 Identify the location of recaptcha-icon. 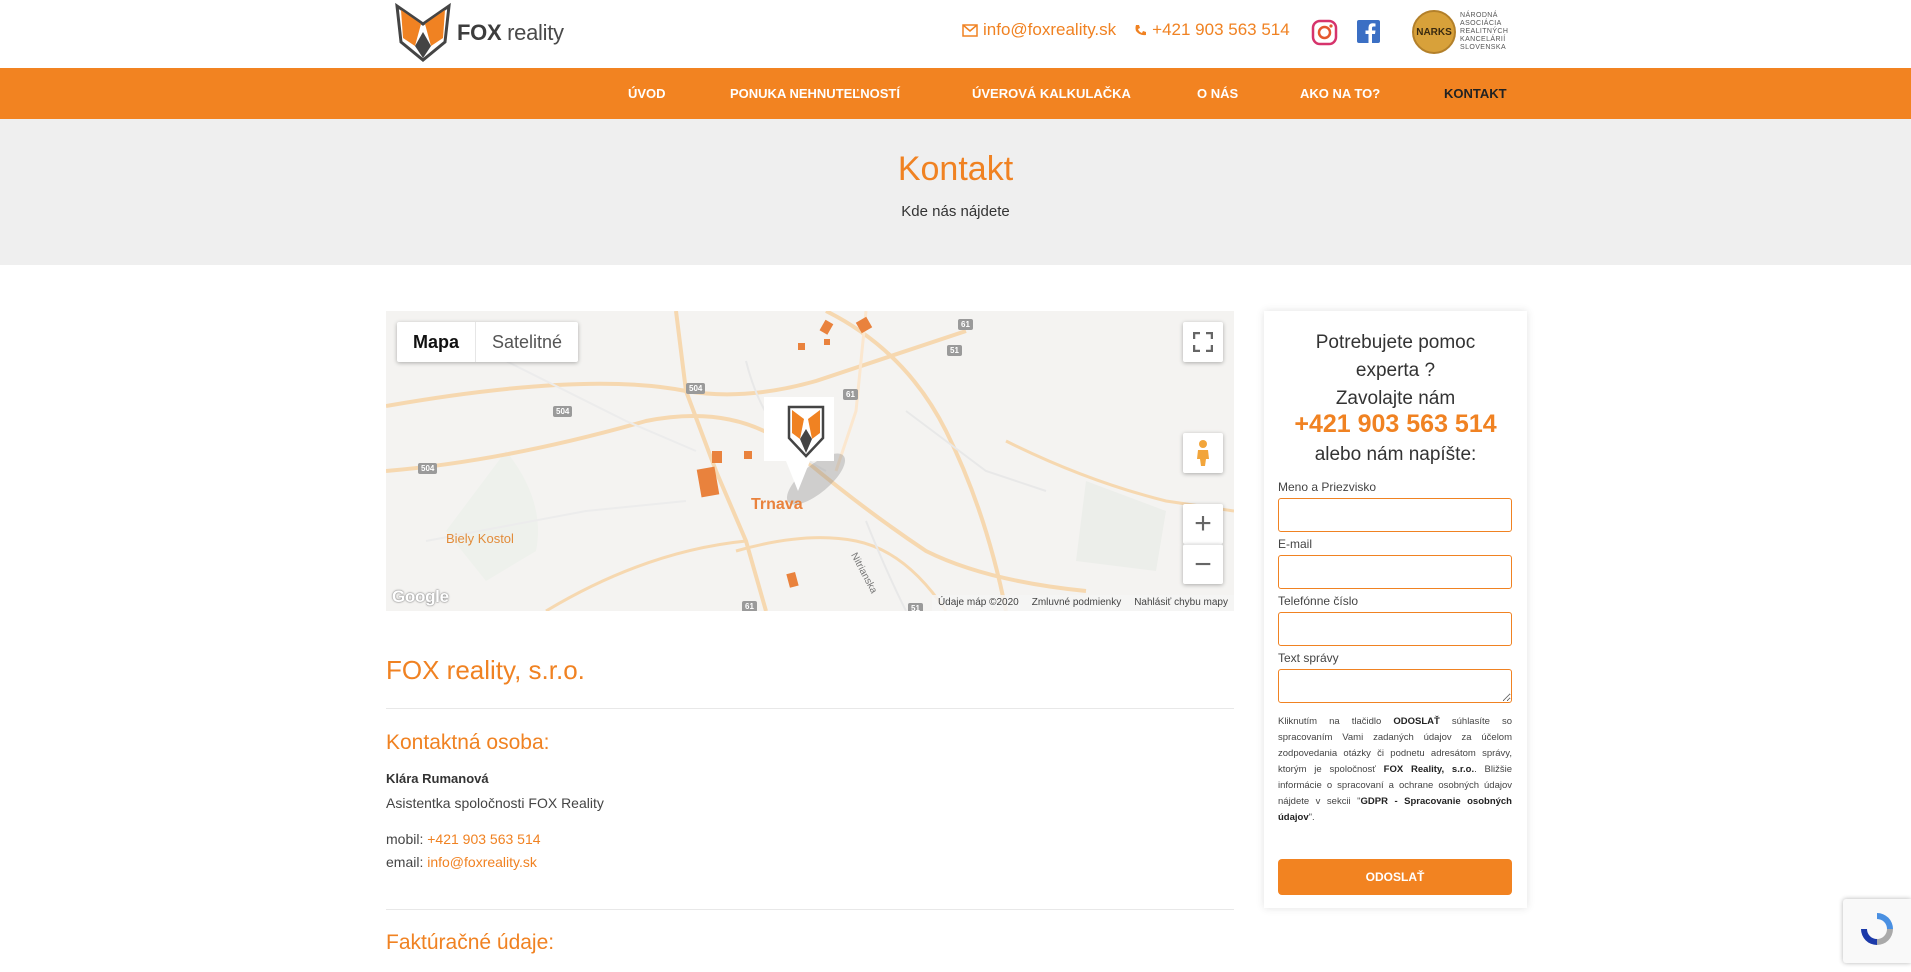
(1877, 929).